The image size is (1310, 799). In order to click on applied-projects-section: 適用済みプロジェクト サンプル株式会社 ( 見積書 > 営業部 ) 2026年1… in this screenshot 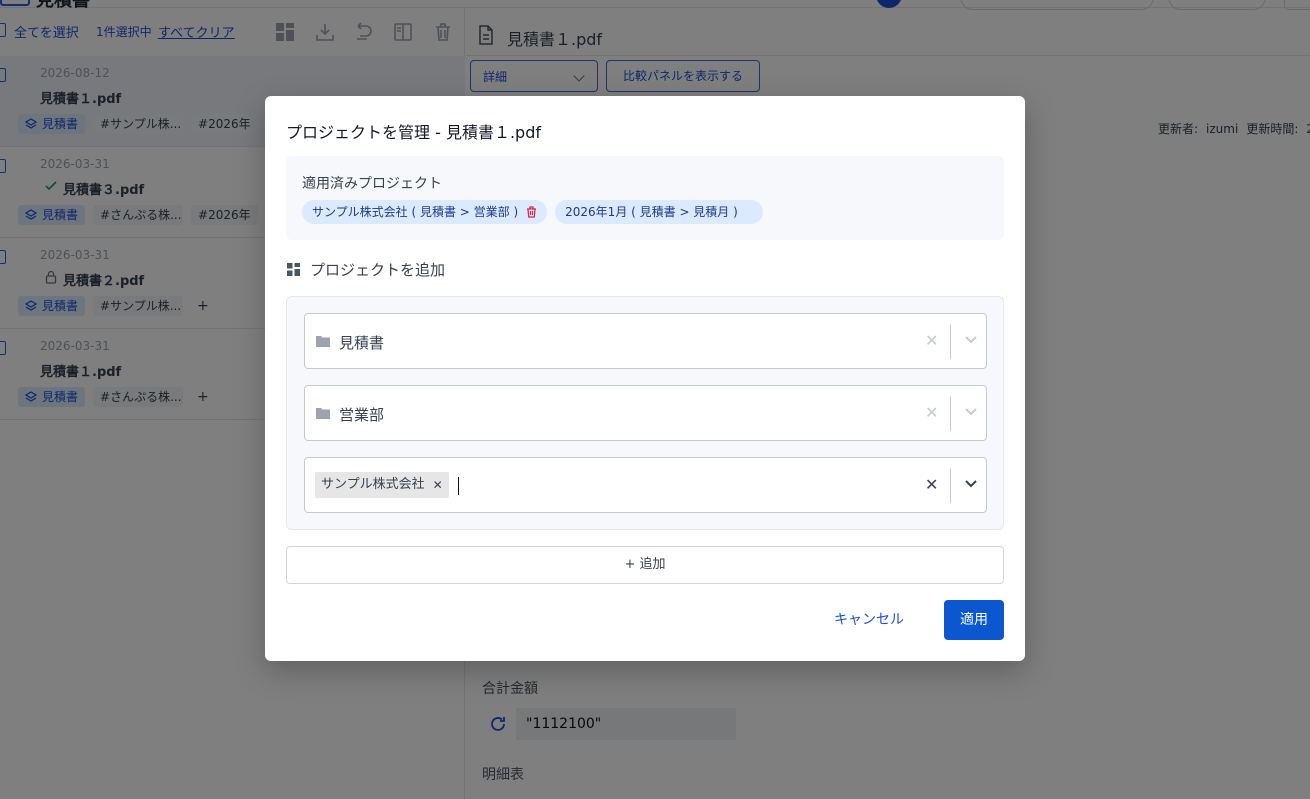, I will do `click(645, 198)`.